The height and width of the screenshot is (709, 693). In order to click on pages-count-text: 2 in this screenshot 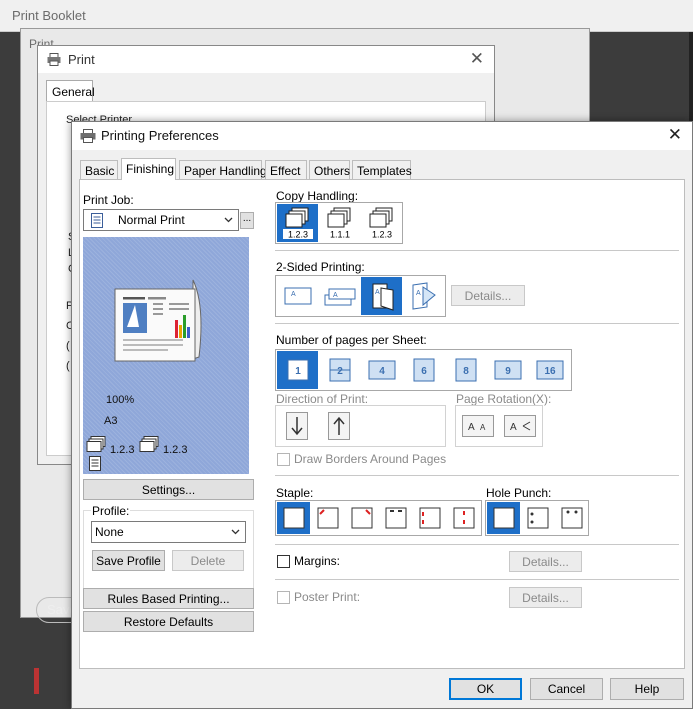, I will do `click(340, 371)`.